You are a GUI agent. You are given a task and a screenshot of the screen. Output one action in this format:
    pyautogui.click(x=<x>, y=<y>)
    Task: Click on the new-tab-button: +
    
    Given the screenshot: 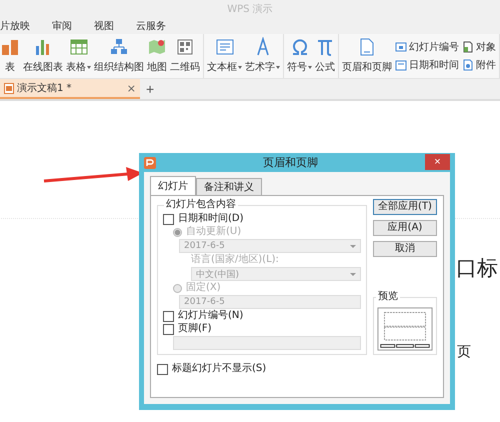 What is the action you would take?
    pyautogui.click(x=150, y=89)
    